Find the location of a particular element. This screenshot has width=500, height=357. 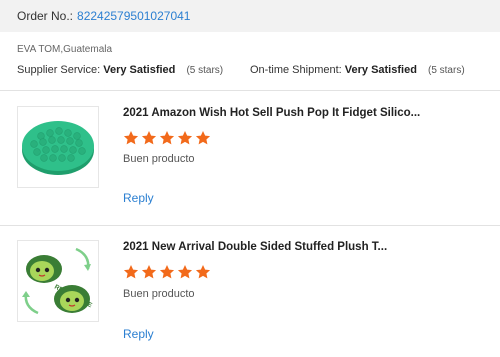

product-thumbnail is located at coordinates (58, 147).